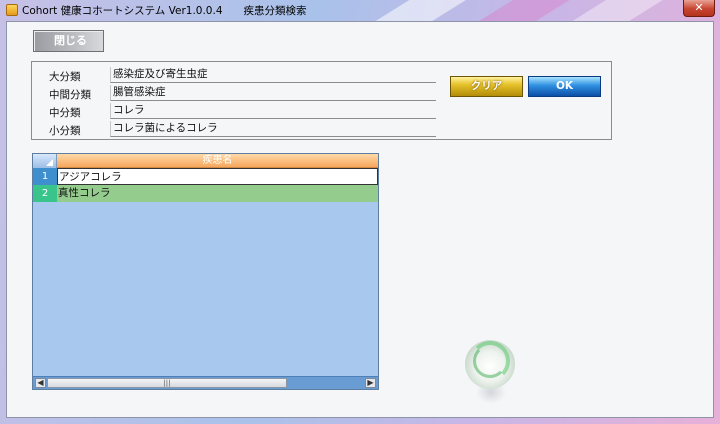  Describe the element at coordinates (370, 383) in the screenshot. I see `scroll-right-icon: ▶` at that location.